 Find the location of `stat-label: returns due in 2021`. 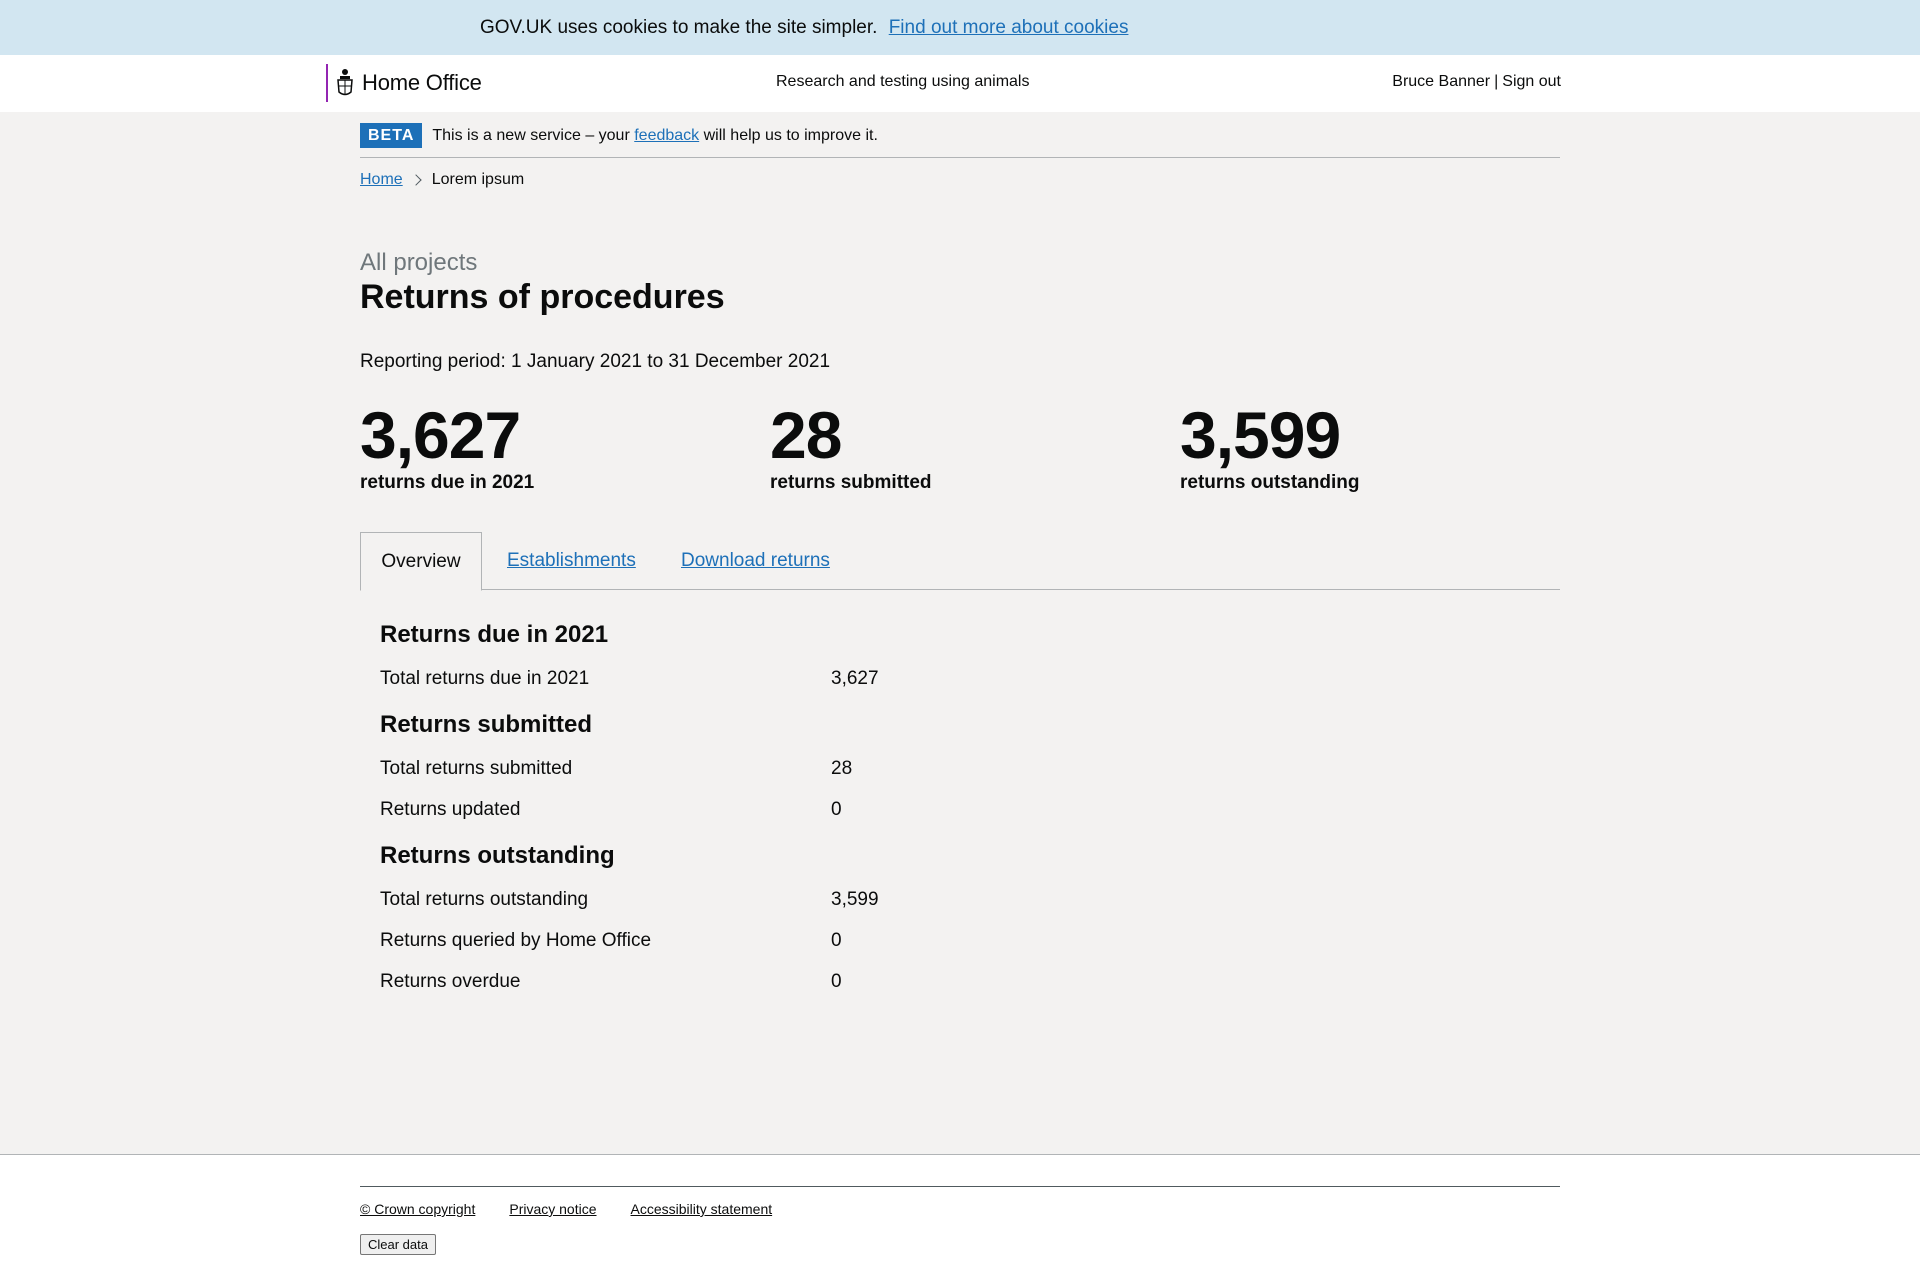

stat-label: returns due in 2021 is located at coordinates (447, 482).